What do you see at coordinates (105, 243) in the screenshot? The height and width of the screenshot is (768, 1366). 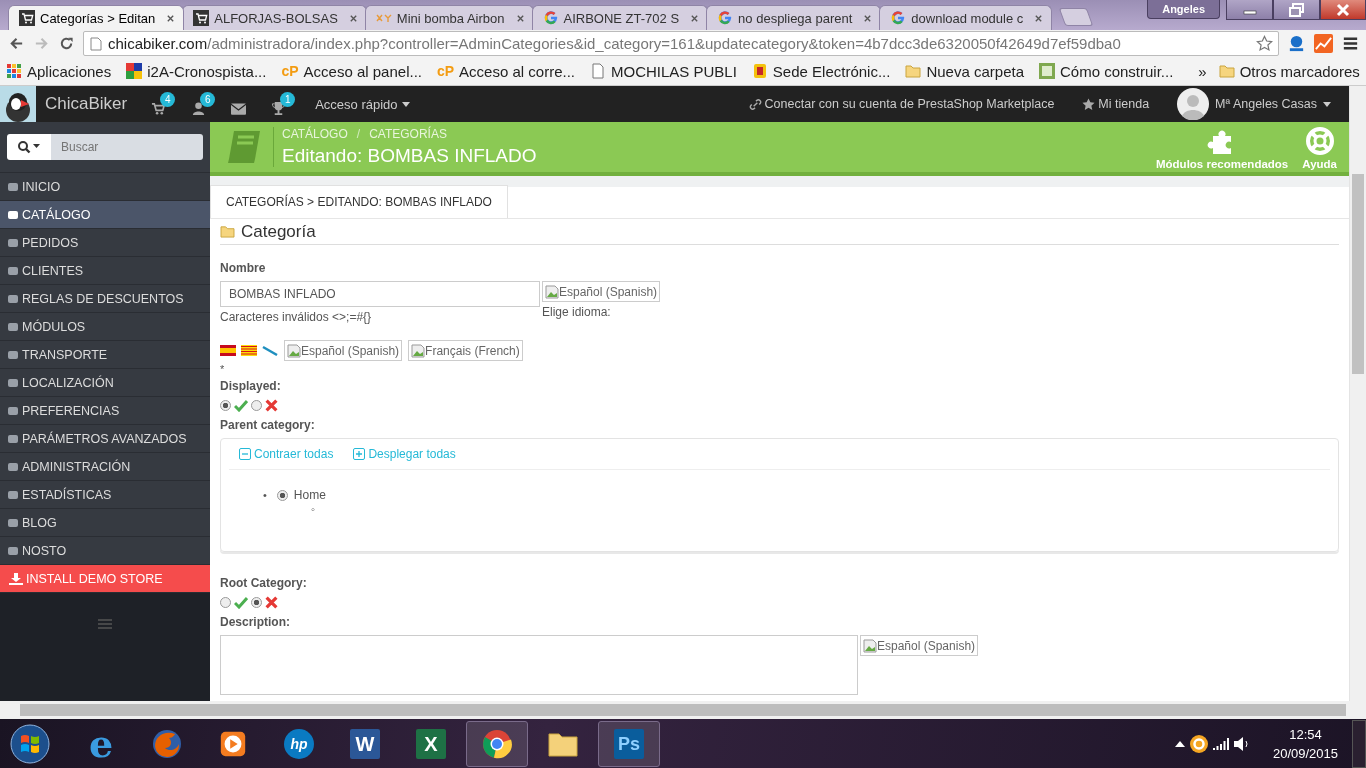 I see `menu-item: PEDIDOS` at bounding box center [105, 243].